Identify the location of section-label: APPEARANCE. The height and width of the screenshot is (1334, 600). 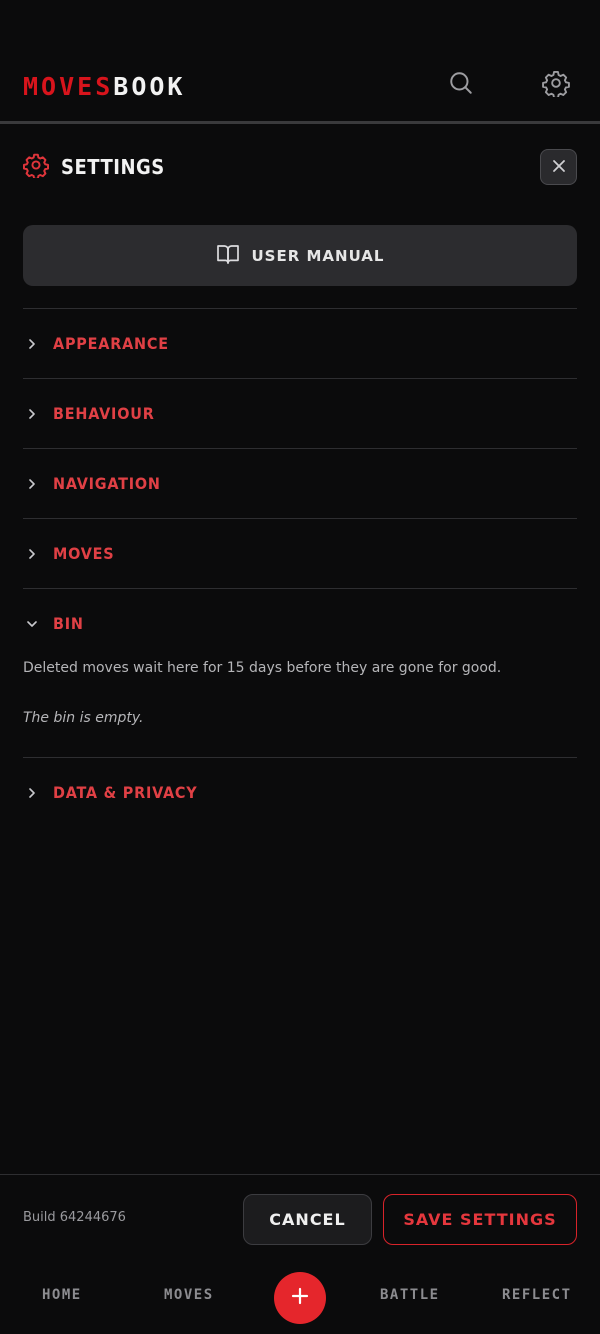
(111, 343).